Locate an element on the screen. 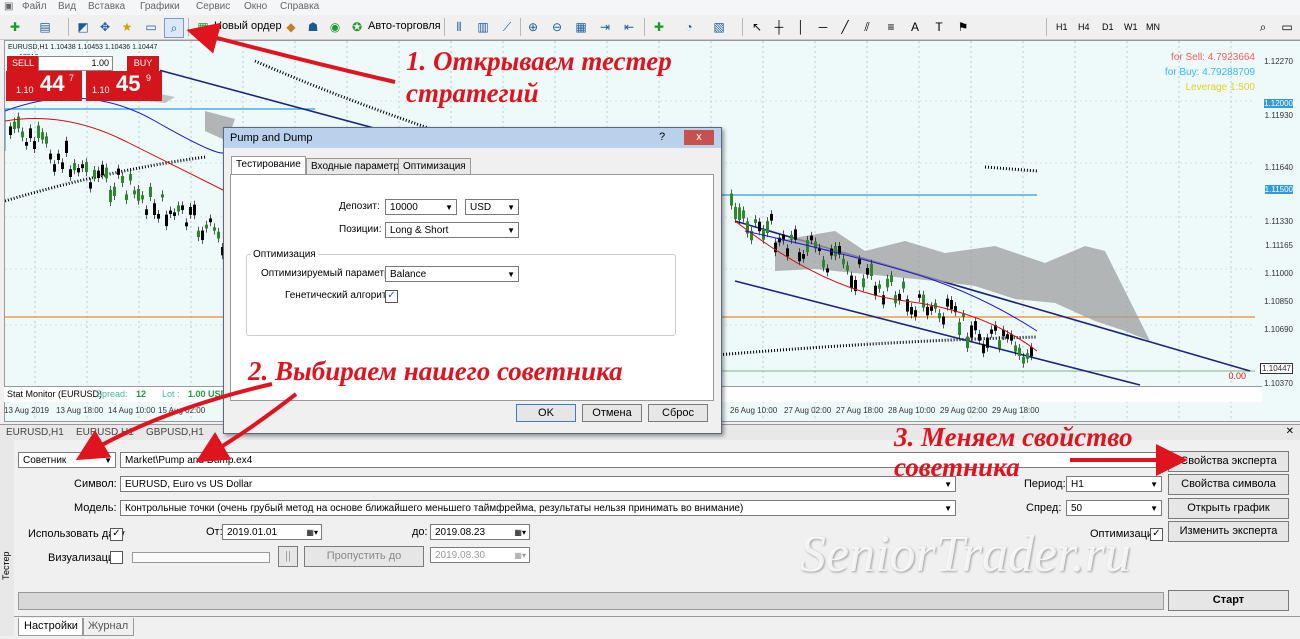 This screenshot has width=1300, height=639. data-window-icon: ✥ is located at coordinates (105, 27).